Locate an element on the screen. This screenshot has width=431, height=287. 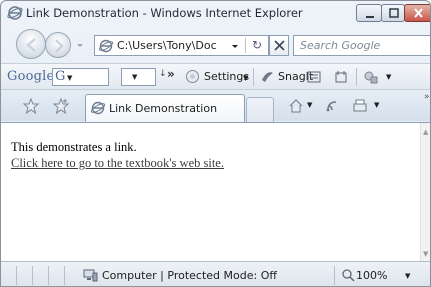
forward-button is located at coordinates (58, 45).